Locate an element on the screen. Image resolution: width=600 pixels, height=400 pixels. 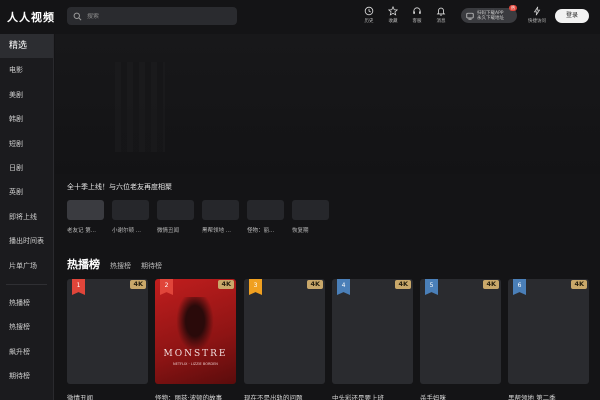
hot-badge: 热 is located at coordinates (513, 8).